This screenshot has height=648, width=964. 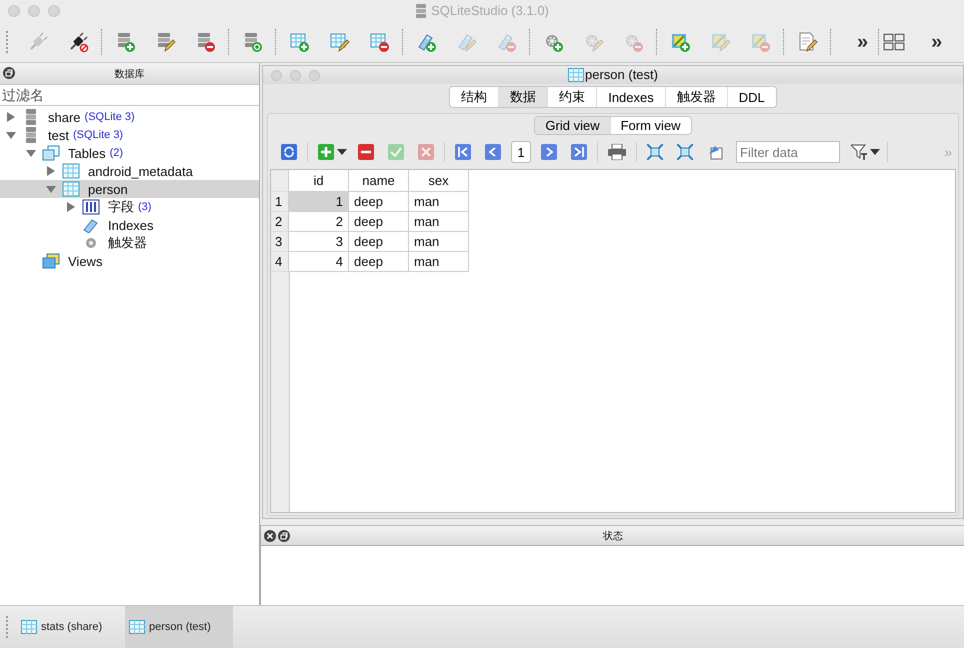 I want to click on previous-page-icon, so click(x=493, y=152).